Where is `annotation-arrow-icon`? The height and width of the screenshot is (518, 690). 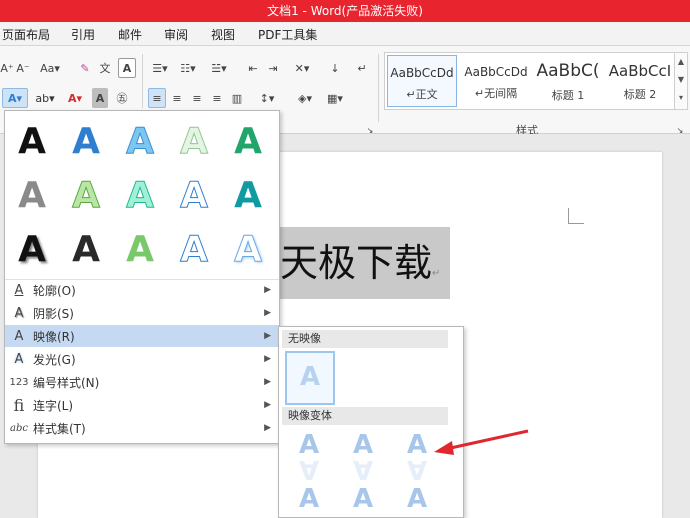 annotation-arrow-icon is located at coordinates (481, 442).